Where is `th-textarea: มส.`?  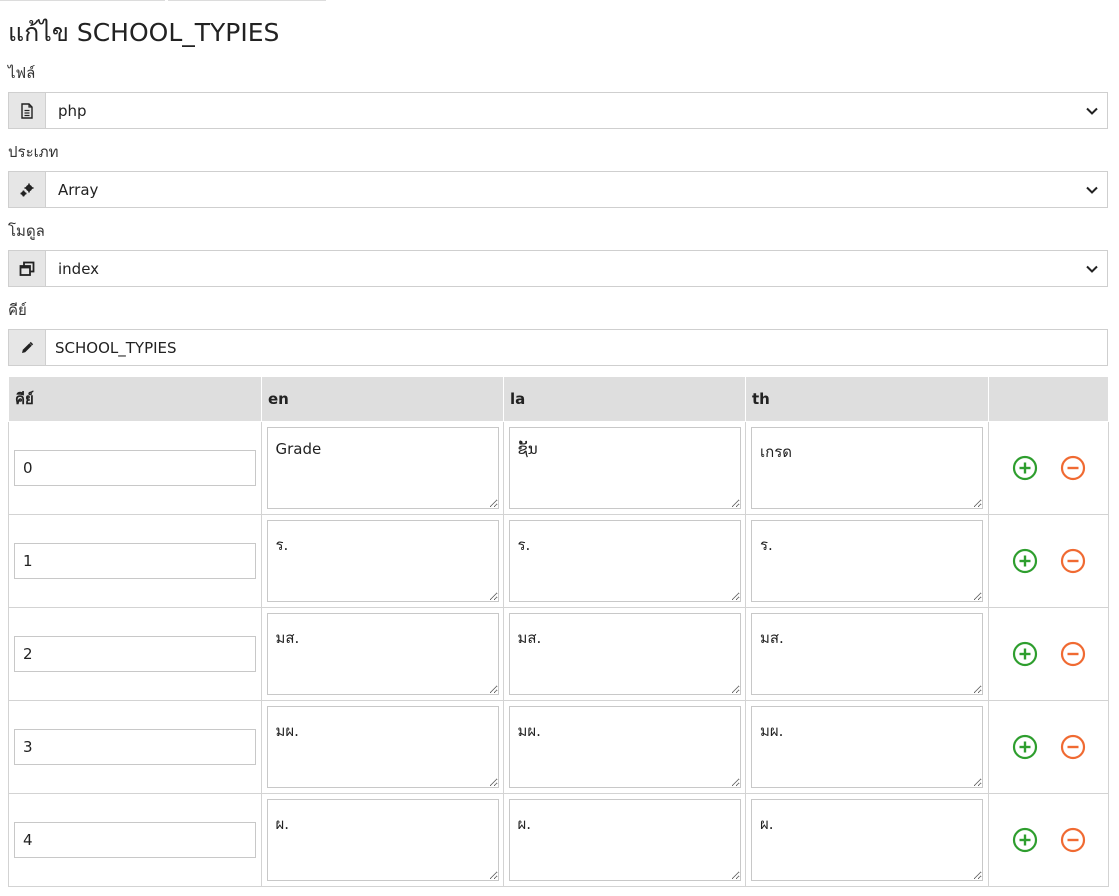 th-textarea: มส. is located at coordinates (867, 654).